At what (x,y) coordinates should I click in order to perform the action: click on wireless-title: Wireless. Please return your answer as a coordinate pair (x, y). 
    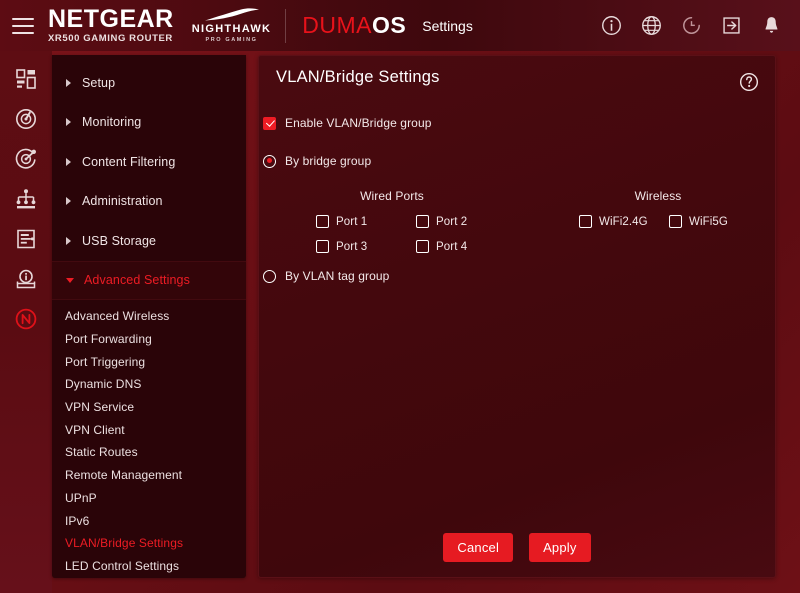
    Looking at the image, I should click on (658, 196).